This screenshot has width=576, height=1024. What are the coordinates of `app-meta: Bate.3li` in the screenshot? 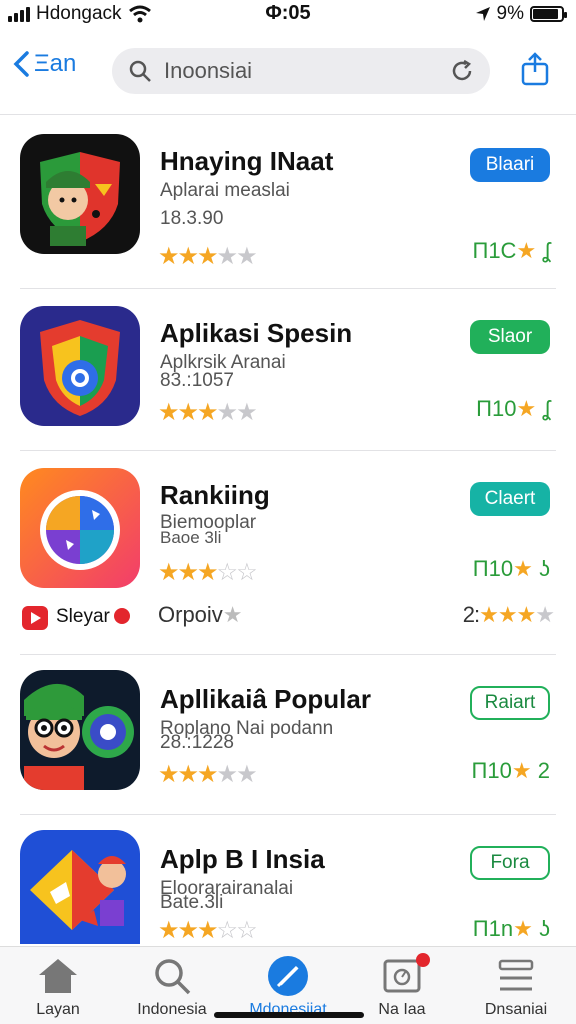 It's located at (192, 902).